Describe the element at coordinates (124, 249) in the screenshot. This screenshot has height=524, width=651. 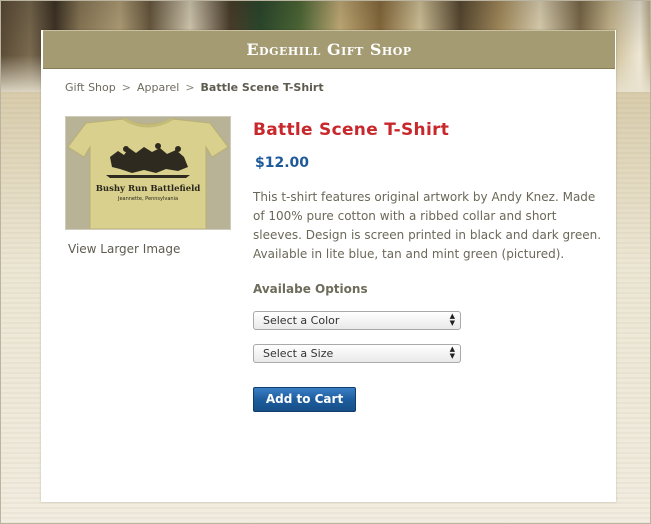
I see `view-larger-image-link: View Larger Image` at that location.